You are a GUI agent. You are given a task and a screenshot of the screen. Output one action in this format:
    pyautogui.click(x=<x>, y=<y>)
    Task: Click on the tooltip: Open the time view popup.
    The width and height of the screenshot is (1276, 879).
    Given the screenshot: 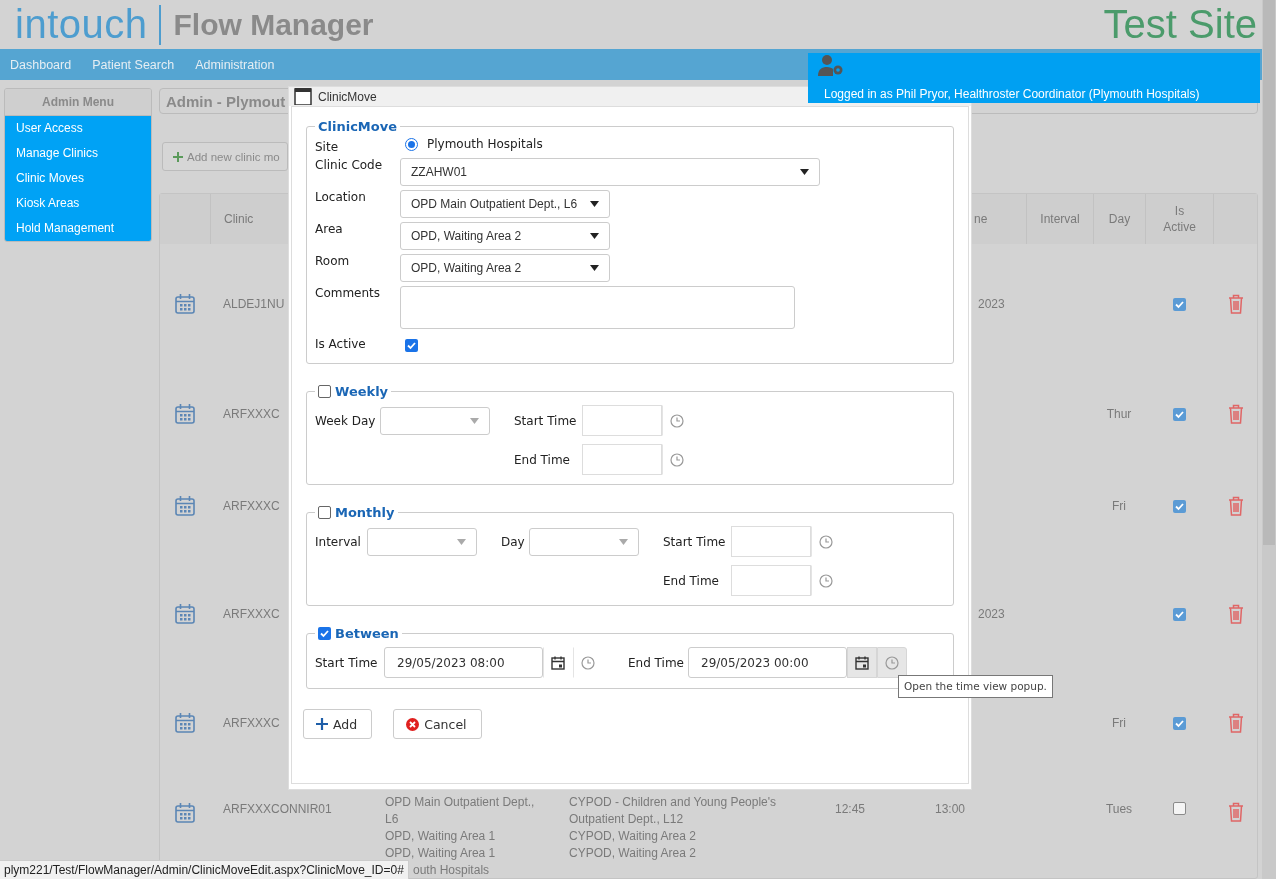 What is the action you would take?
    pyautogui.click(x=975, y=686)
    